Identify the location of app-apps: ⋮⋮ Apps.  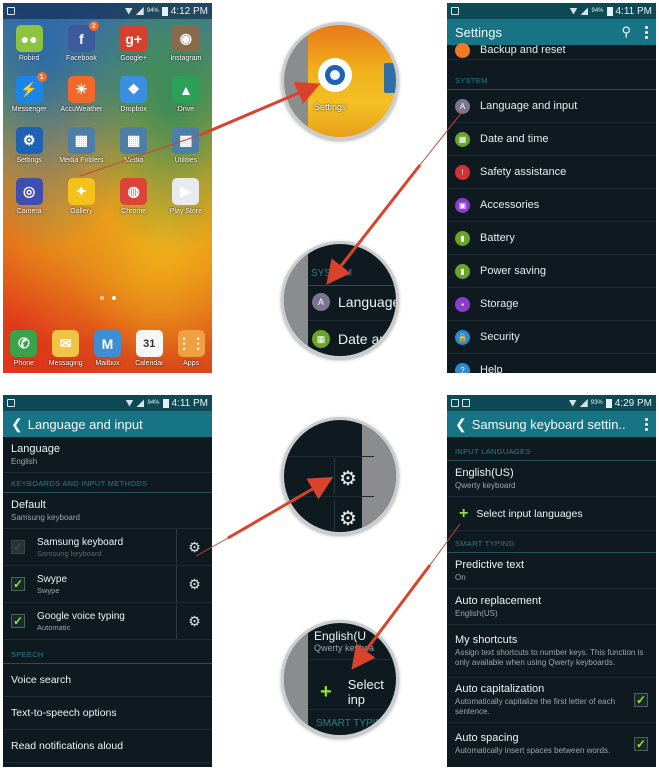
(191, 348).